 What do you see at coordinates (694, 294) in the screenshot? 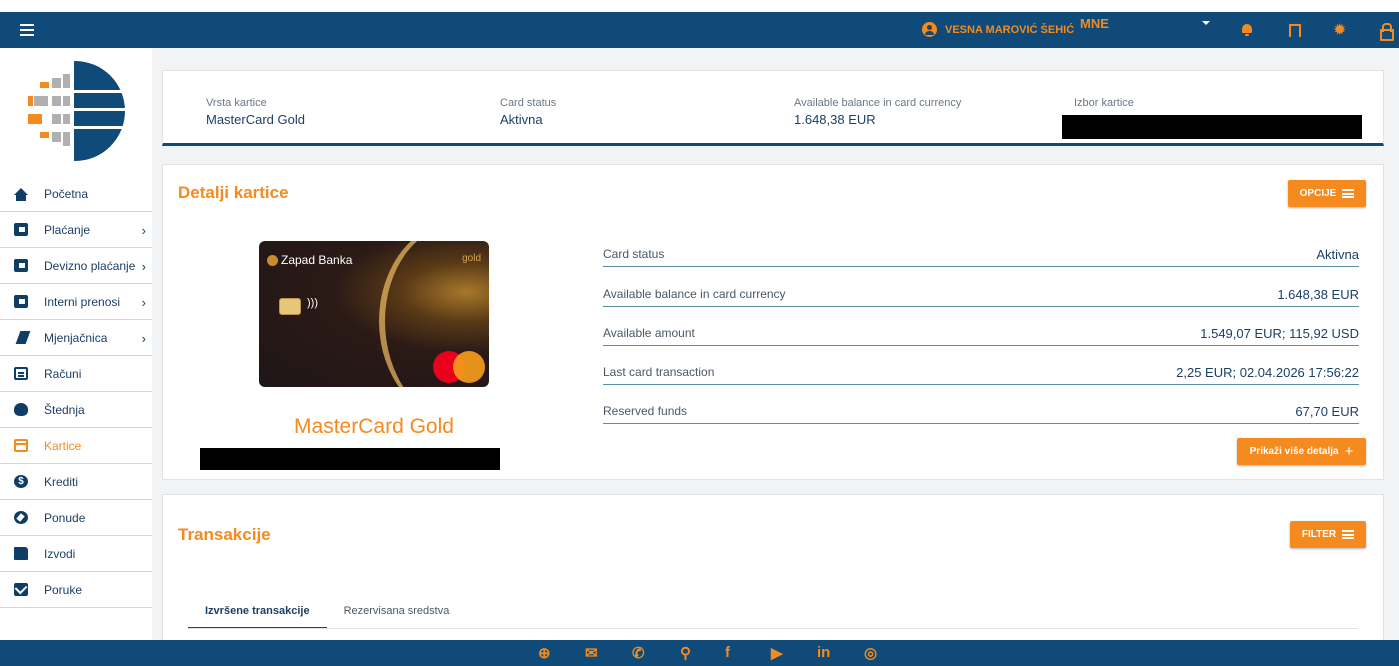
I see `detail-label: Available balance in card currency` at bounding box center [694, 294].